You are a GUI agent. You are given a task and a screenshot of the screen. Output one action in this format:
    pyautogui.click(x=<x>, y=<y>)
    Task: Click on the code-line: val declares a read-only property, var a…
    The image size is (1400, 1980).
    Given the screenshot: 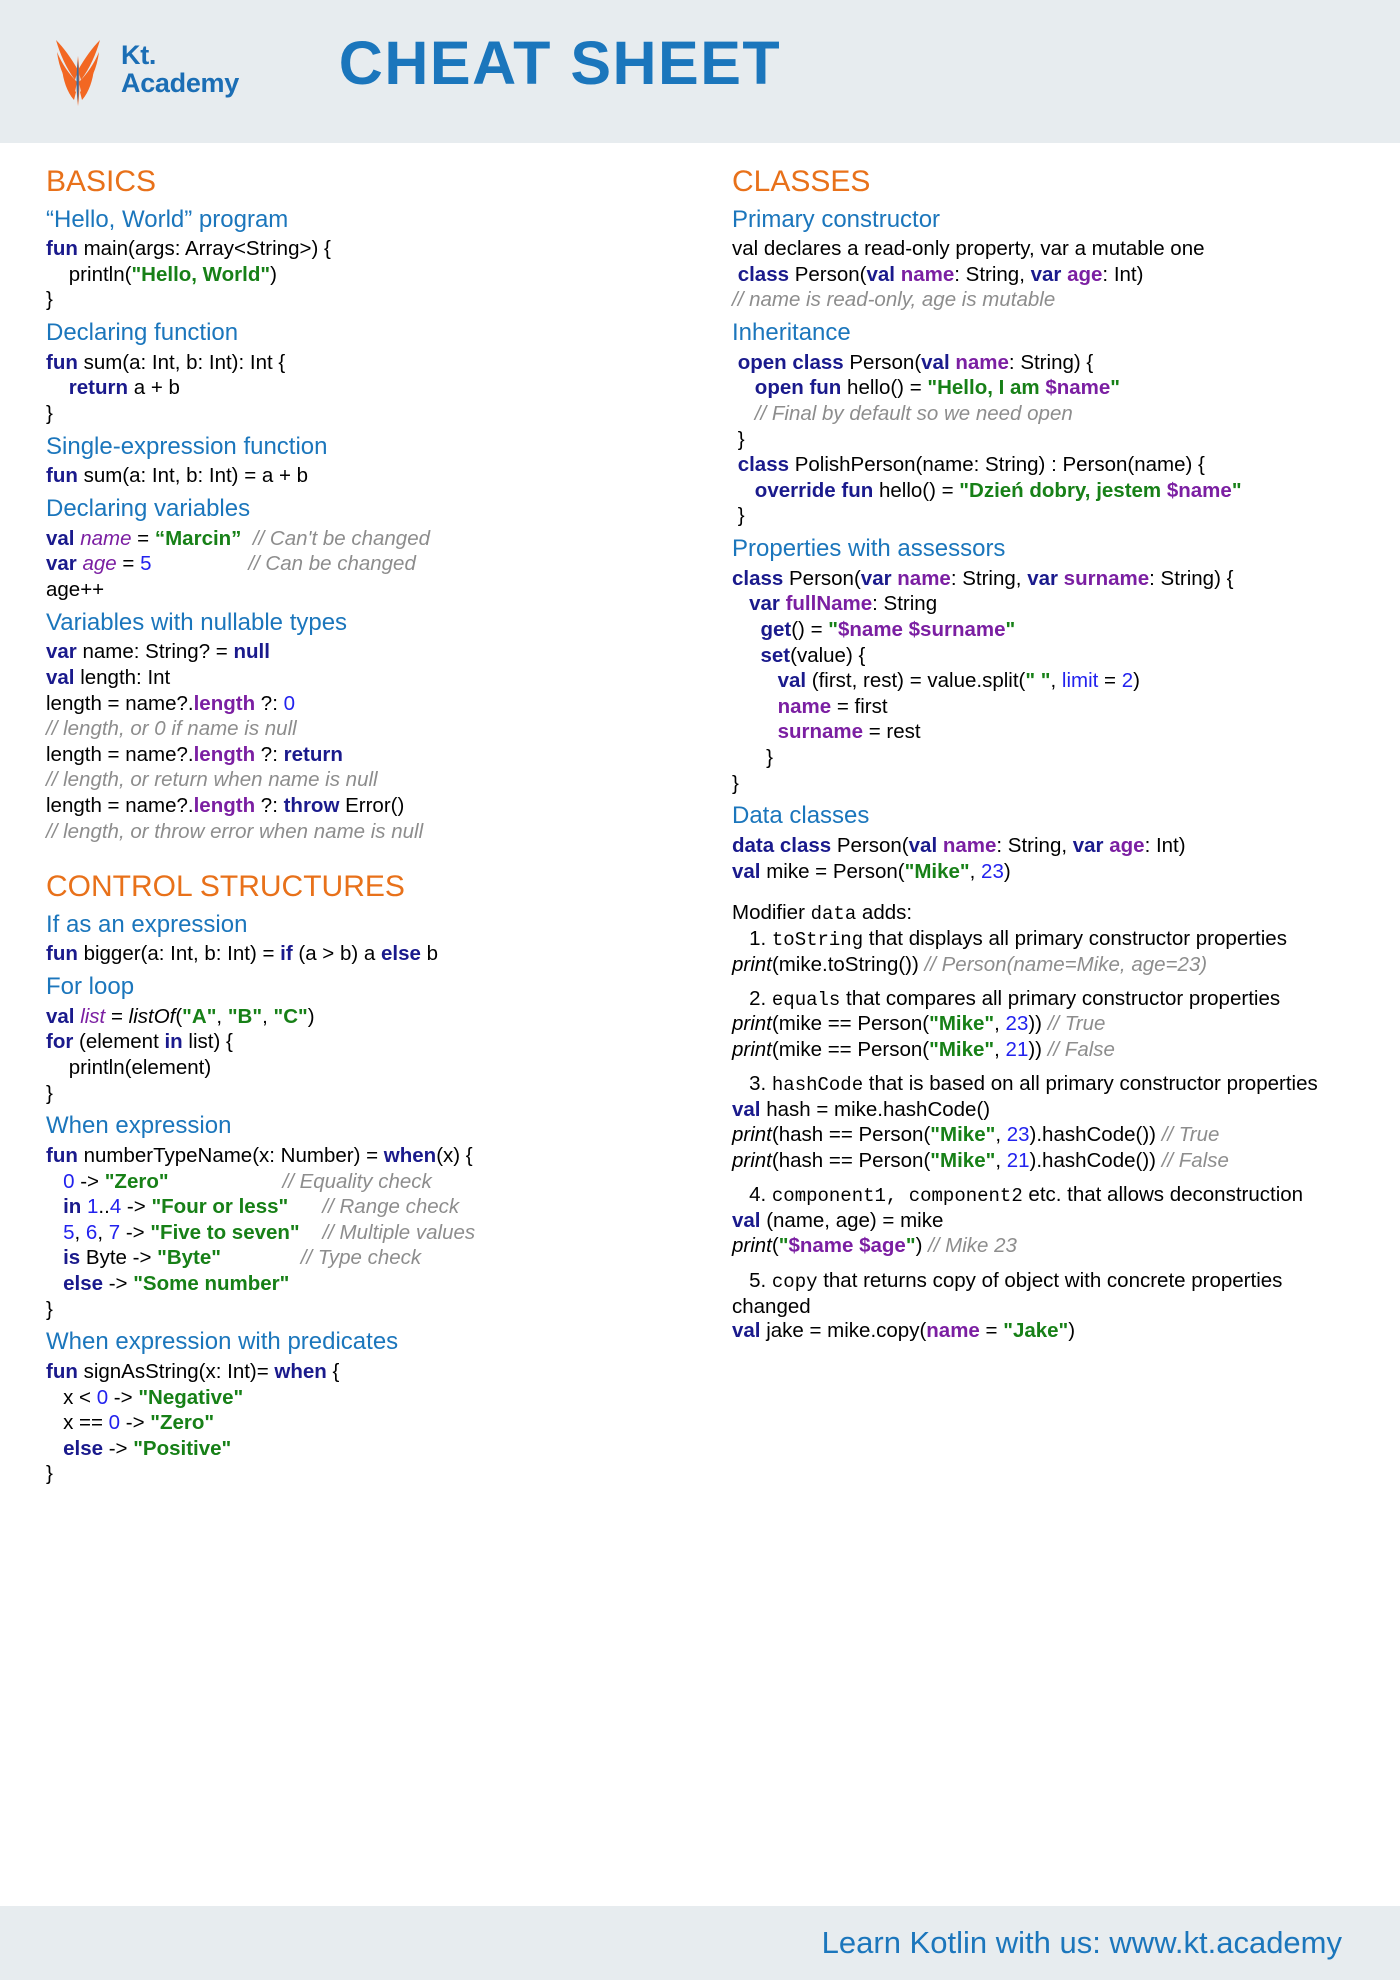 What is the action you would take?
    pyautogui.click(x=968, y=249)
    